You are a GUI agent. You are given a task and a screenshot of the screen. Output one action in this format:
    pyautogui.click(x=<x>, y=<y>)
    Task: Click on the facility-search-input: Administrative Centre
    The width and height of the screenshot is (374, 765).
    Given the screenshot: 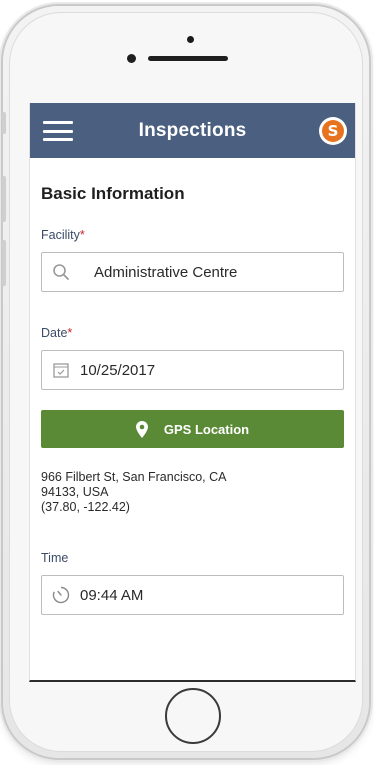 What is the action you would take?
    pyautogui.click(x=192, y=272)
    